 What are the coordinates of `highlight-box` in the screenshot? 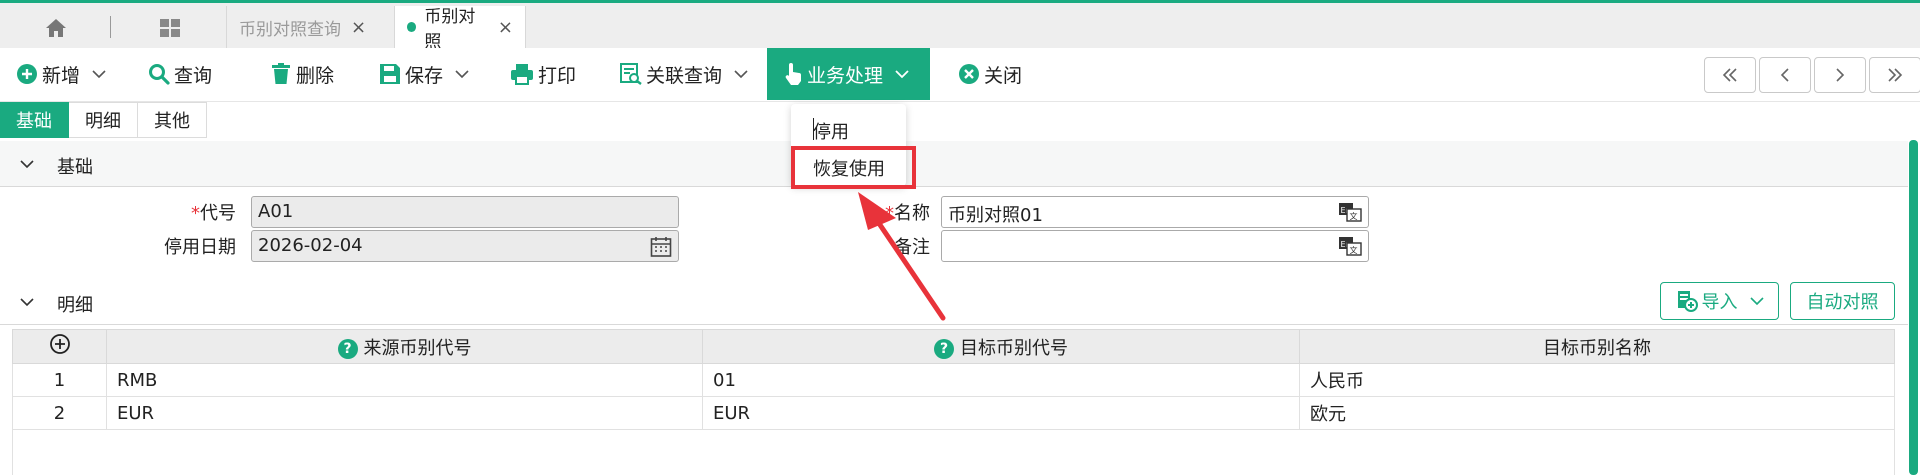 It's located at (853, 167).